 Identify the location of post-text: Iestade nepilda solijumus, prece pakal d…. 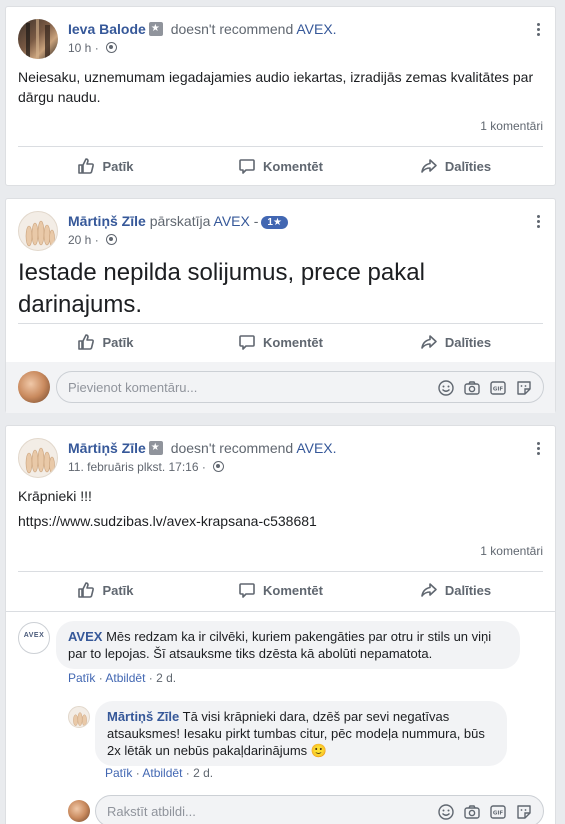
(221, 288).